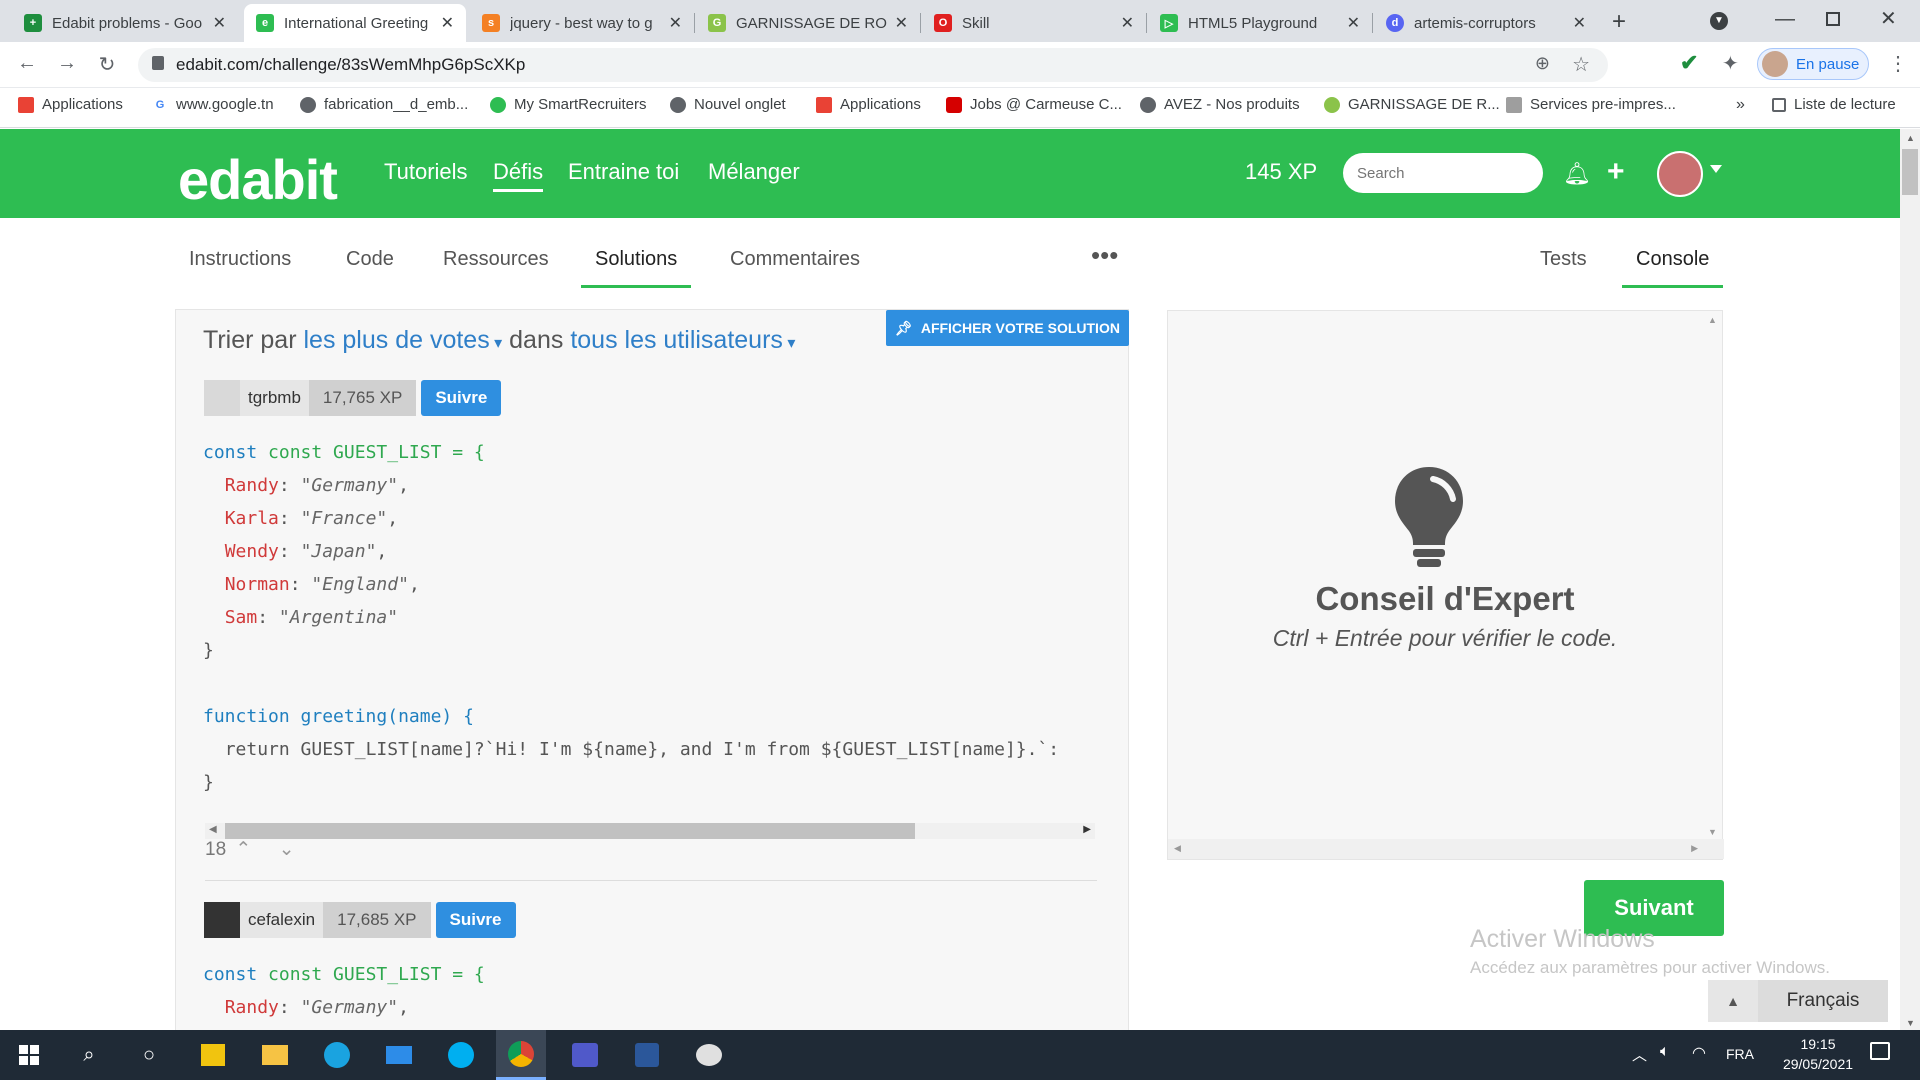 The image size is (1920, 1080). What do you see at coordinates (754, 172) in the screenshot?
I see `nav-melanger: Mélanger` at bounding box center [754, 172].